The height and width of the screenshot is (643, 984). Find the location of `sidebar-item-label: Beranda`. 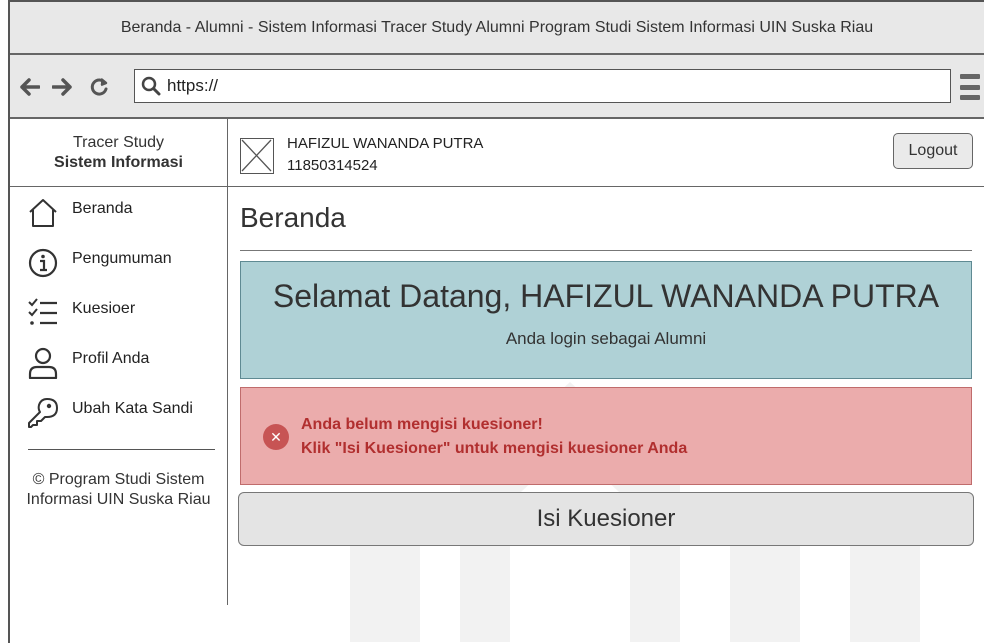

sidebar-item-label: Beranda is located at coordinates (102, 208).